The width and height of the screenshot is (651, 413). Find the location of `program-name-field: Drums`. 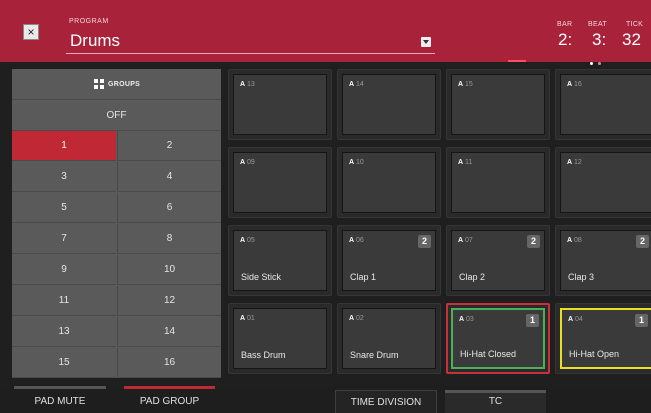

program-name-field: Drums is located at coordinates (95, 41).